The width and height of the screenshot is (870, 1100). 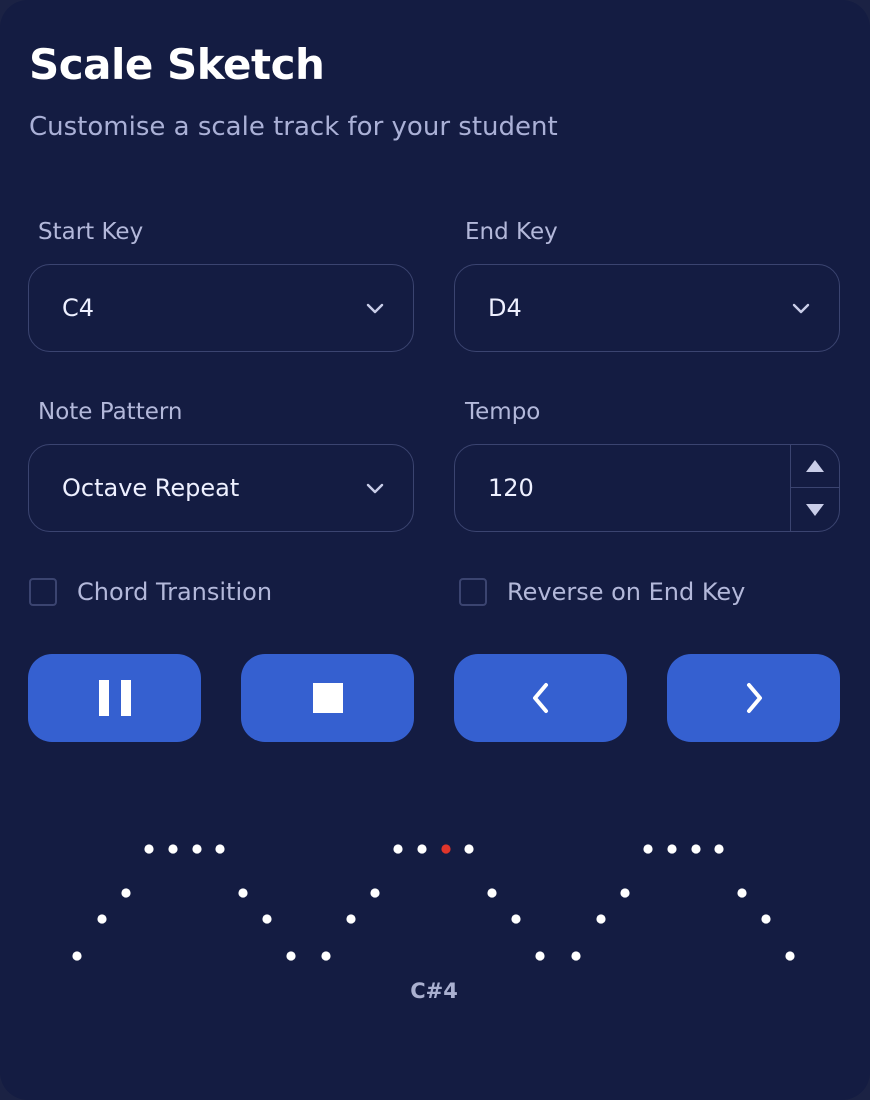 I want to click on current-note-label: C#4, so click(x=434, y=991).